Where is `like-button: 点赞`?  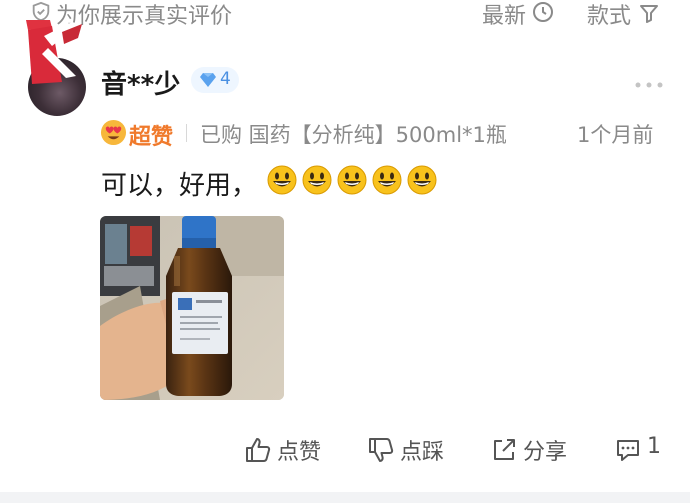
like-button: 点赞 is located at coordinates (287, 450).